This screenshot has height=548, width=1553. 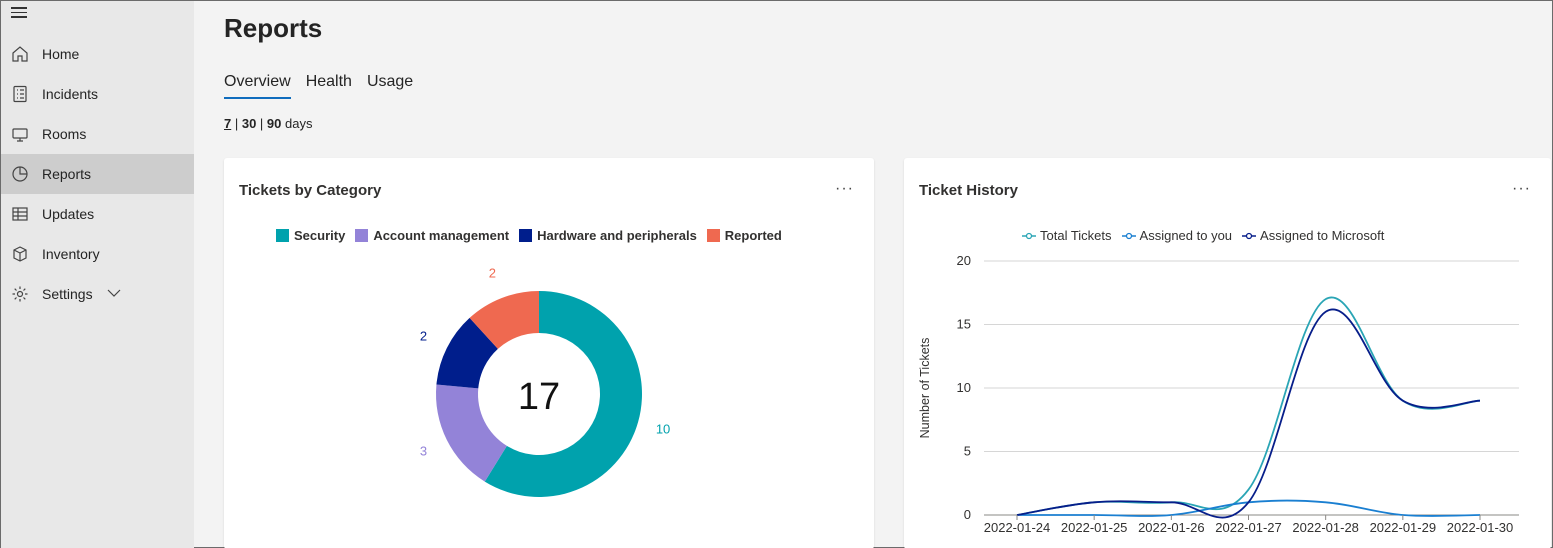 I want to click on range-option-30: 30, so click(x=249, y=123).